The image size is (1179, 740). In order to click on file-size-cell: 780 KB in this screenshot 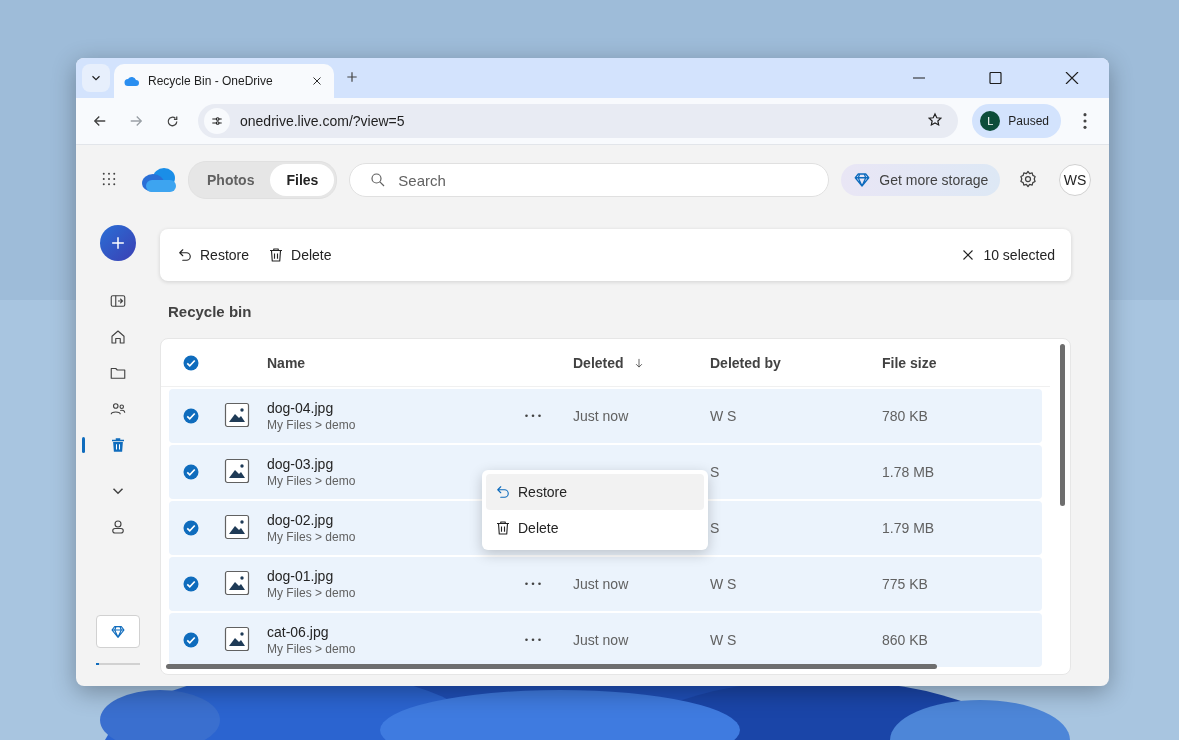, I will do `click(905, 416)`.